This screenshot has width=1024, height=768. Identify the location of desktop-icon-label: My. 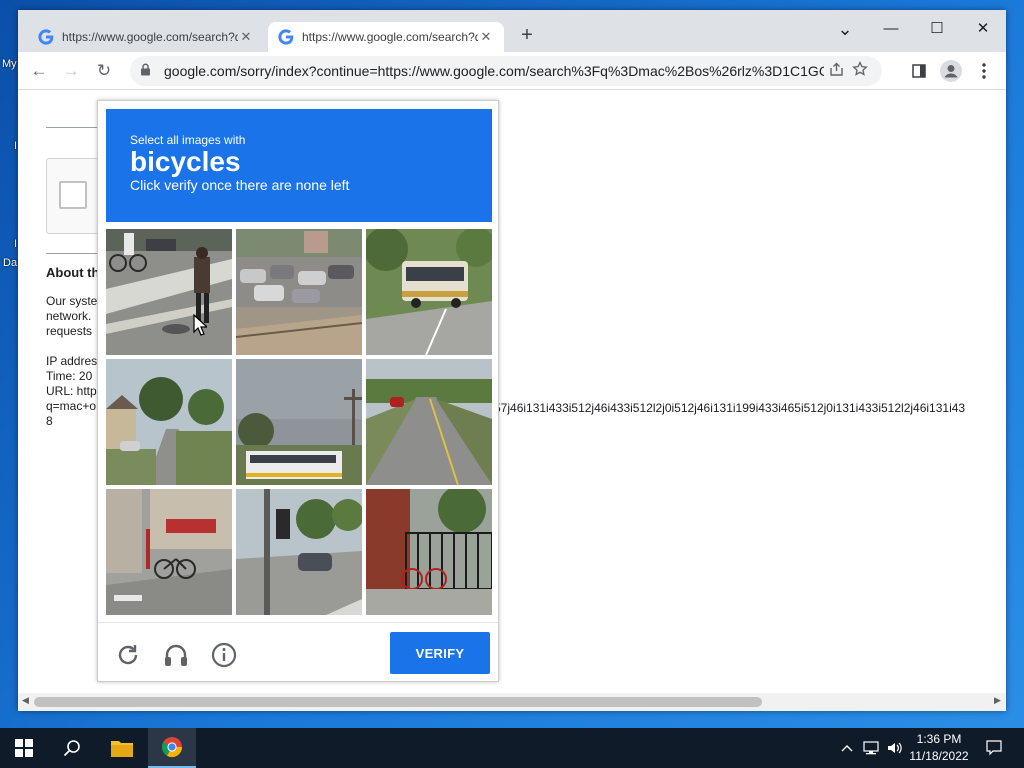
(9, 64).